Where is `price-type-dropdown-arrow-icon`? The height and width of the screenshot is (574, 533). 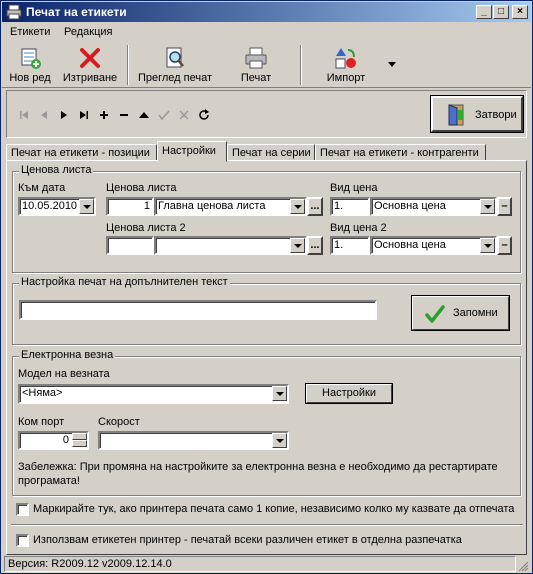 price-type-dropdown-arrow-icon is located at coordinates (487, 206).